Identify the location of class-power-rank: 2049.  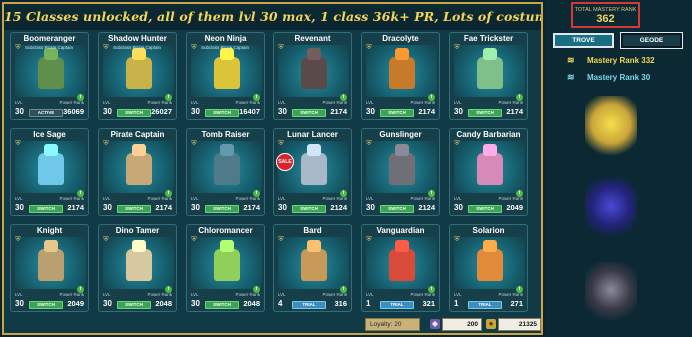
(75, 303).